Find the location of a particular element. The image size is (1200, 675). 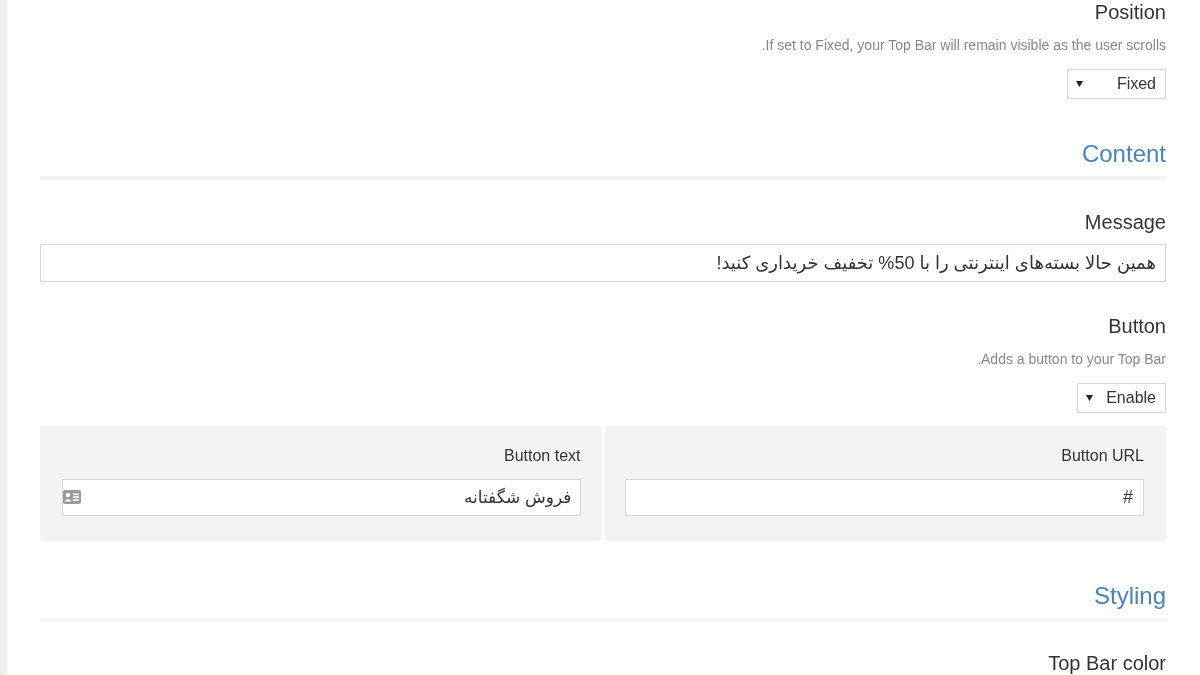

field-label: Button is located at coordinates (1137, 325).